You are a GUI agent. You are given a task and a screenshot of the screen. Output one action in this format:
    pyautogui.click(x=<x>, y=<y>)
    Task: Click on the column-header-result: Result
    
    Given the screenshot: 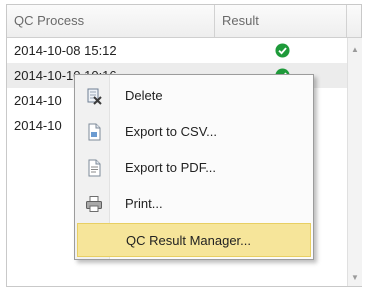 What is the action you would take?
    pyautogui.click(x=281, y=21)
    